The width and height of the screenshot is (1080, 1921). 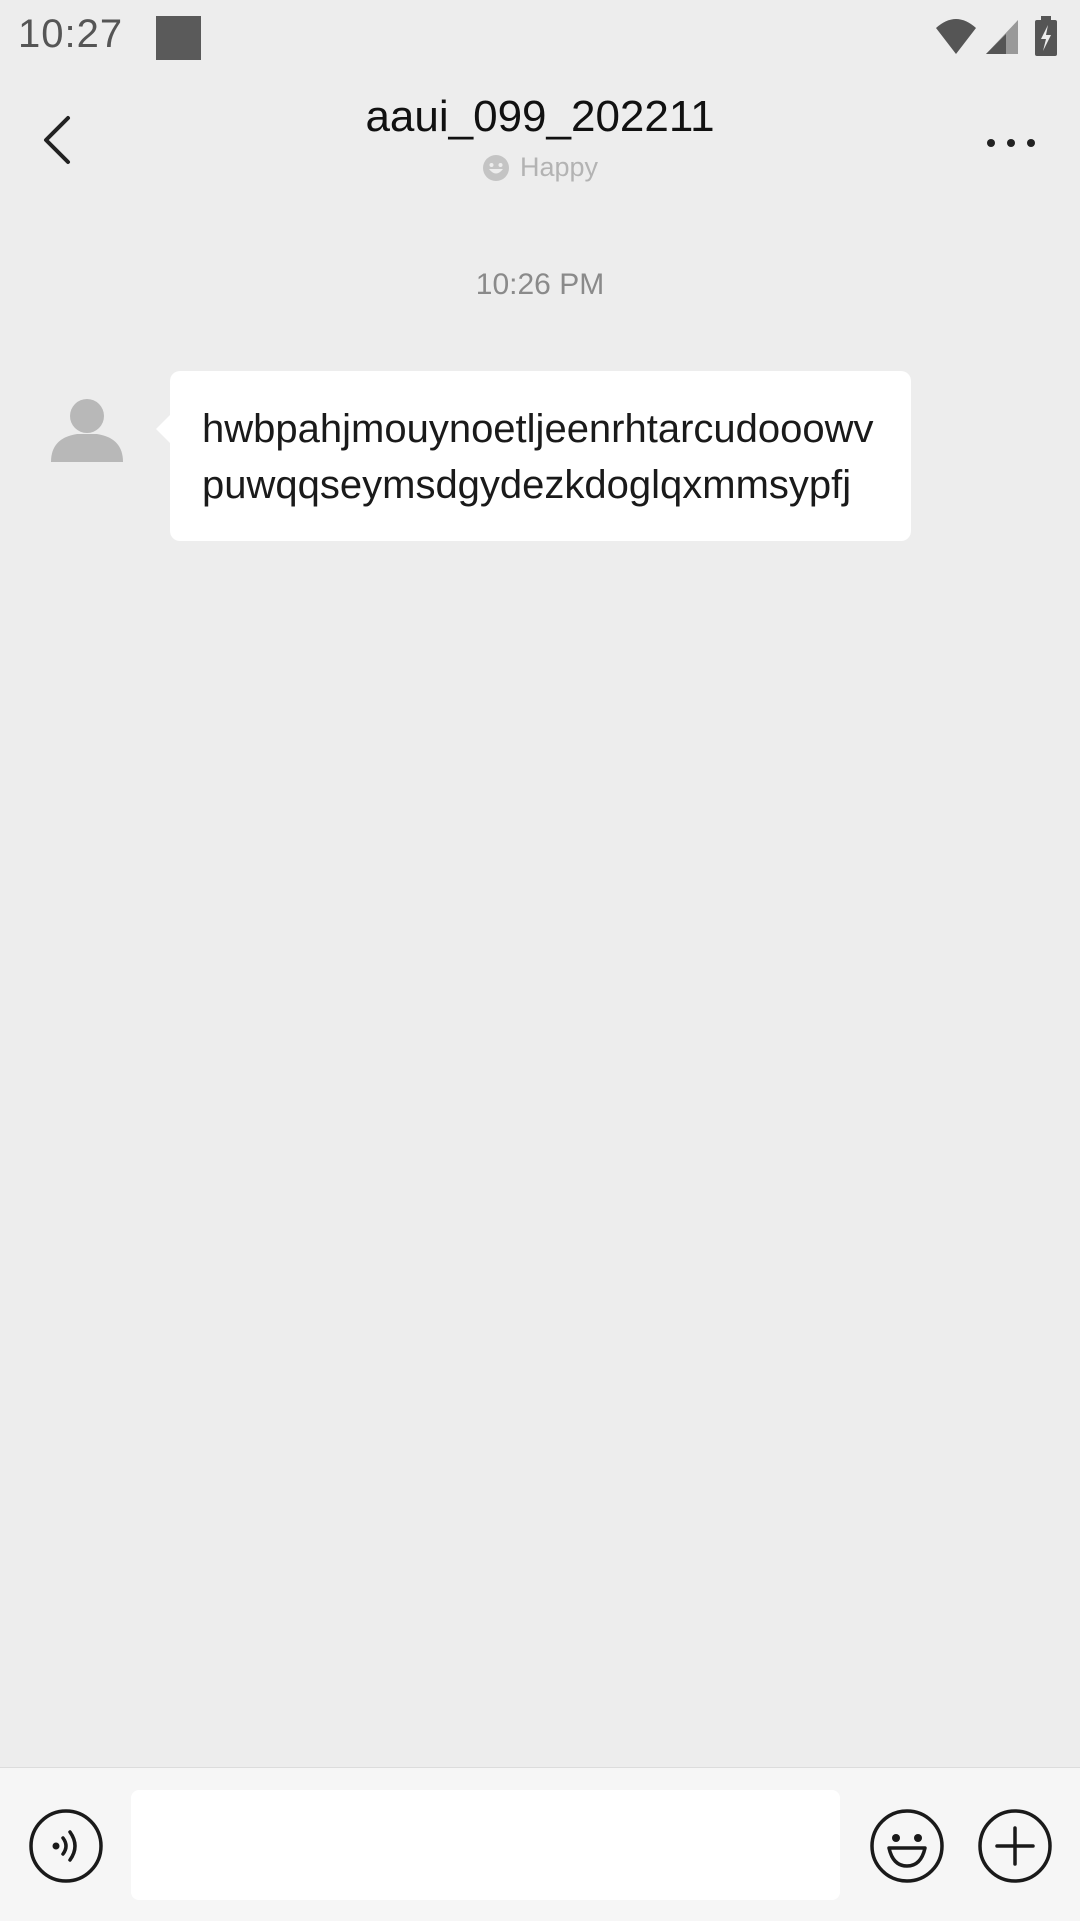 What do you see at coordinates (1046, 36) in the screenshot?
I see `battery-charging-icon` at bounding box center [1046, 36].